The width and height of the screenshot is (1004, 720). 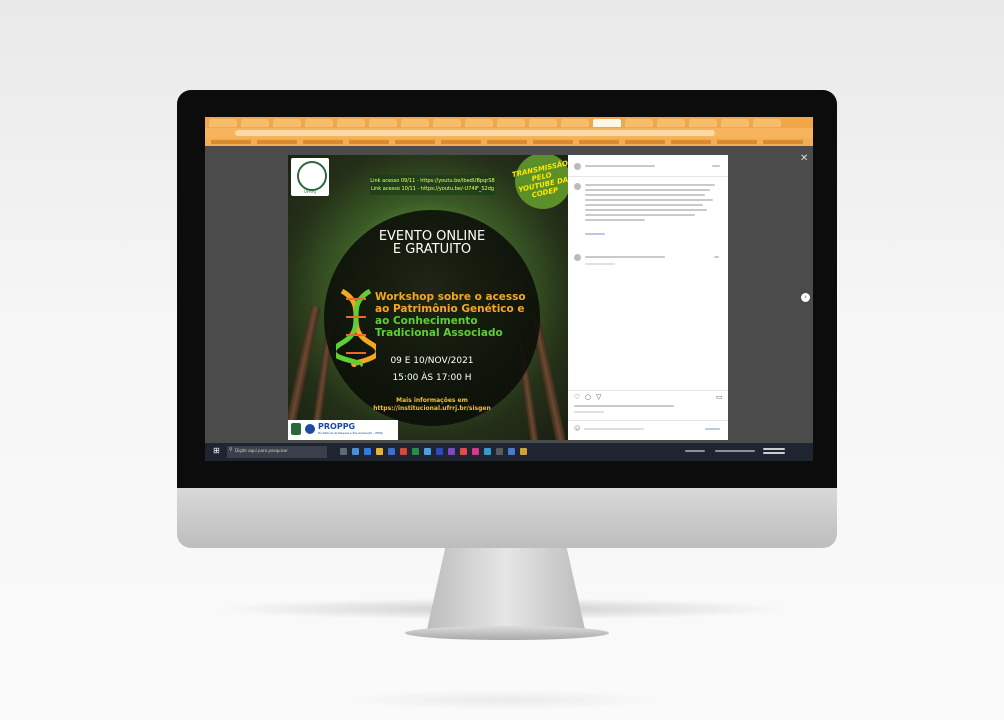 What do you see at coordinates (439, 333) in the screenshot?
I see `workshop-title-line4: Tradicional Associado` at bounding box center [439, 333].